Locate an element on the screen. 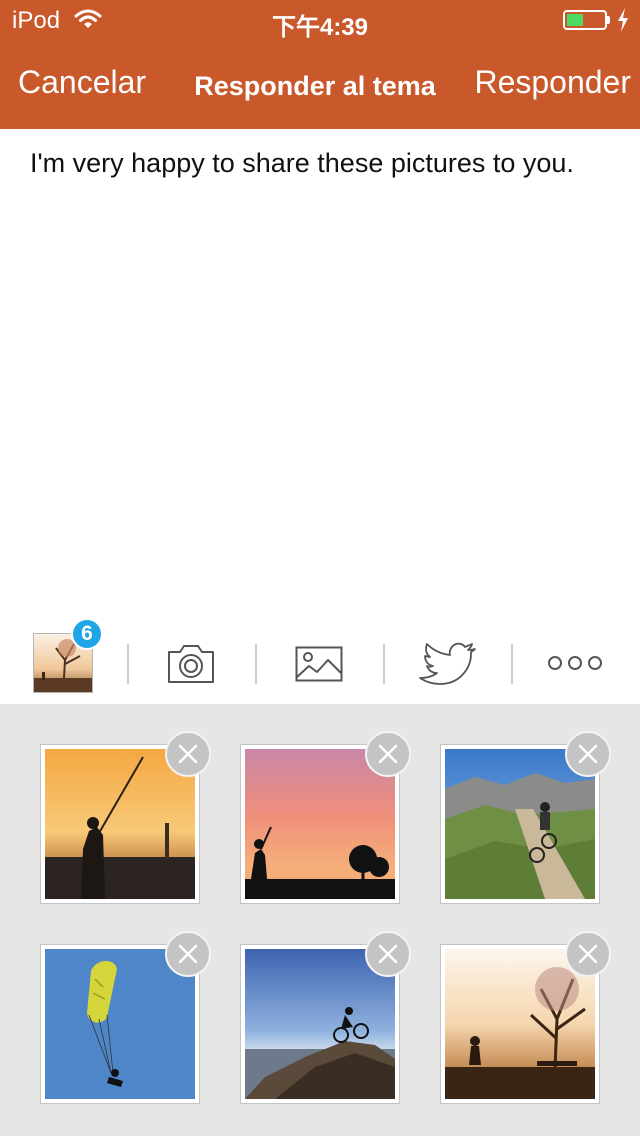 Image resolution: width=640 pixels, height=1136 pixels. more-options-icon is located at coordinates (575, 663).